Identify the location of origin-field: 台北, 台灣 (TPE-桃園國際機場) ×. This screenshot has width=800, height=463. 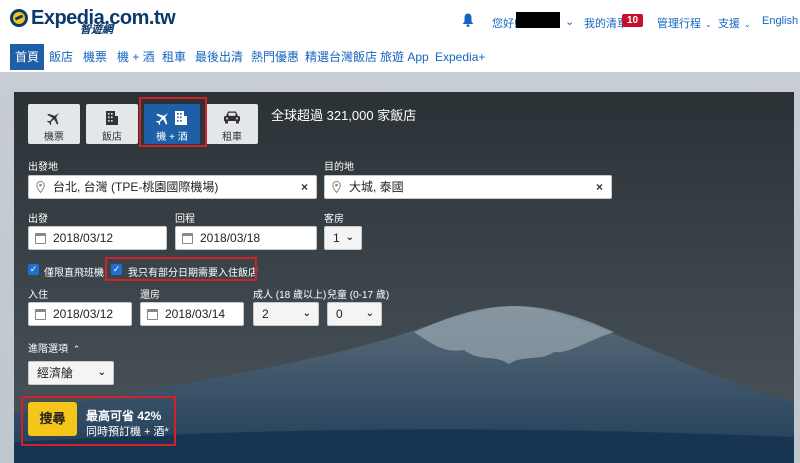
(172, 187).